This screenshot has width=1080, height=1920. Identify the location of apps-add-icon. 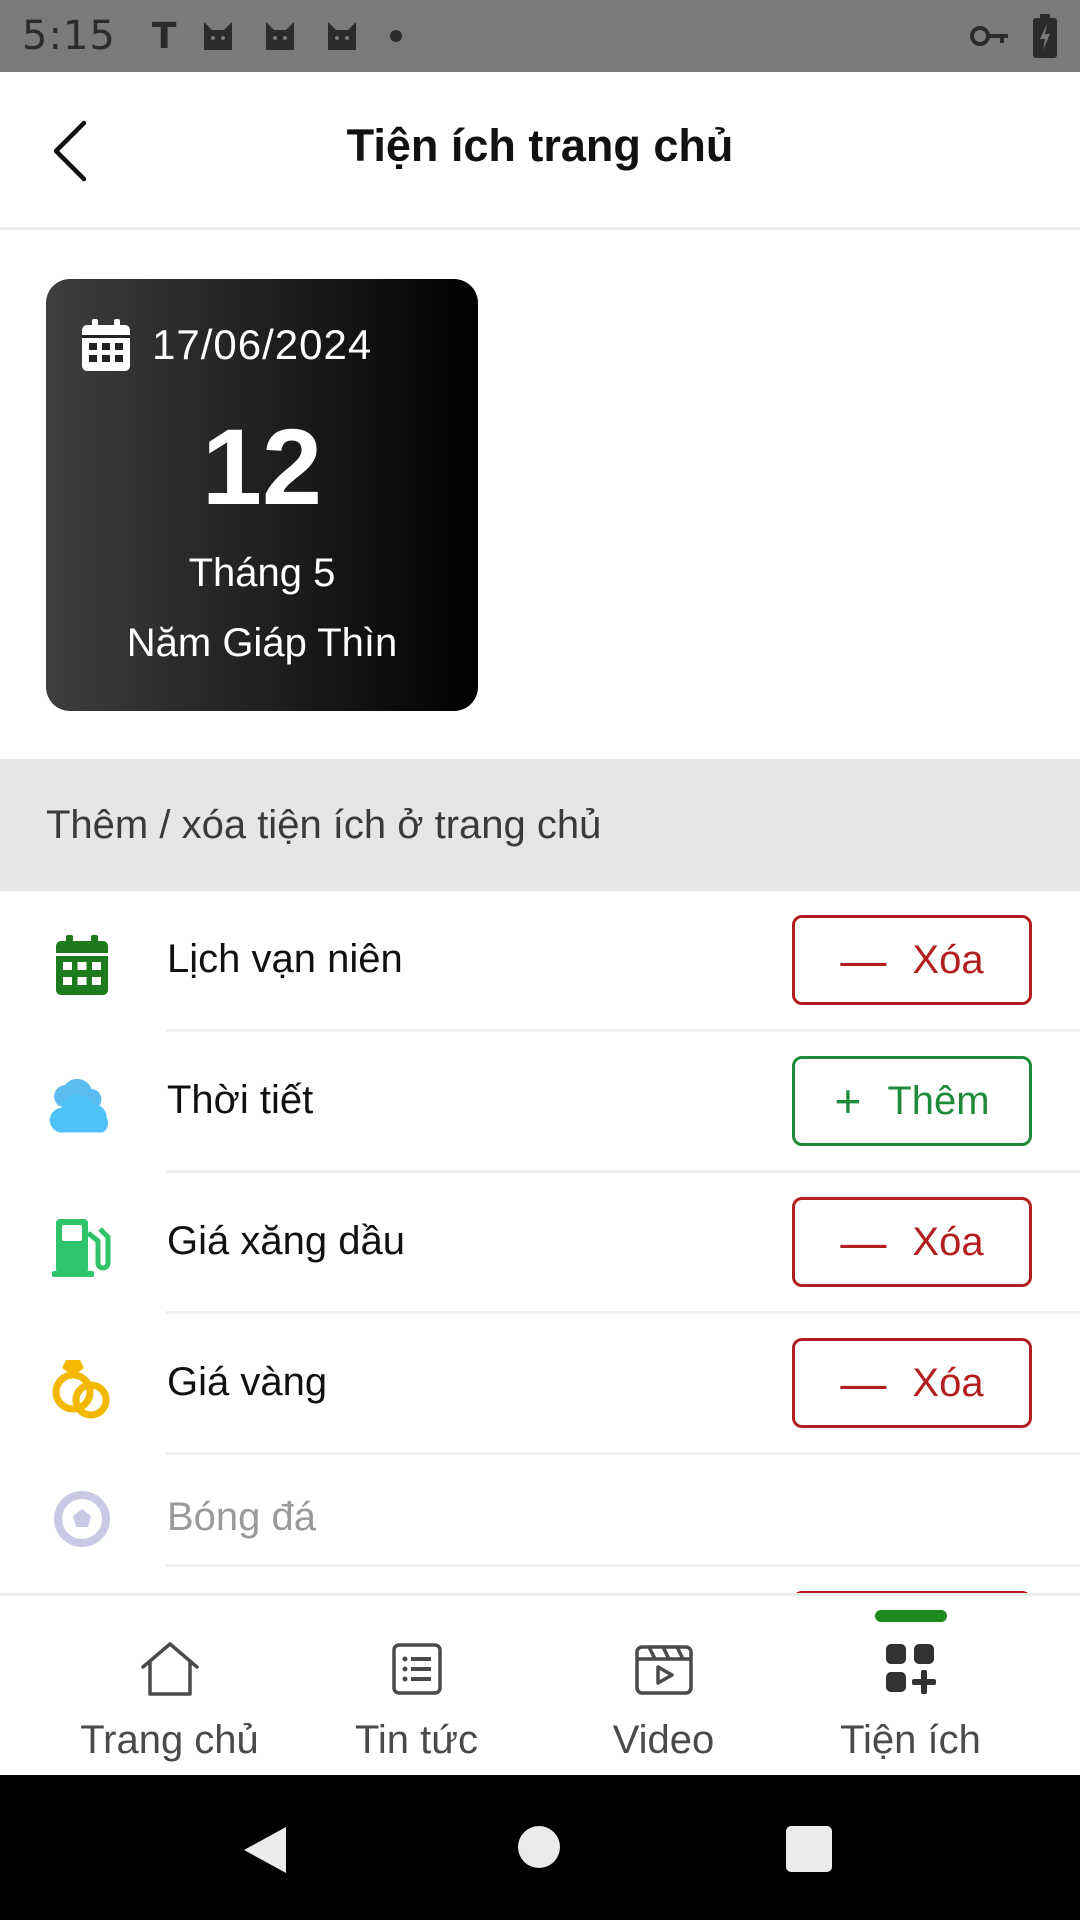
(911, 1669).